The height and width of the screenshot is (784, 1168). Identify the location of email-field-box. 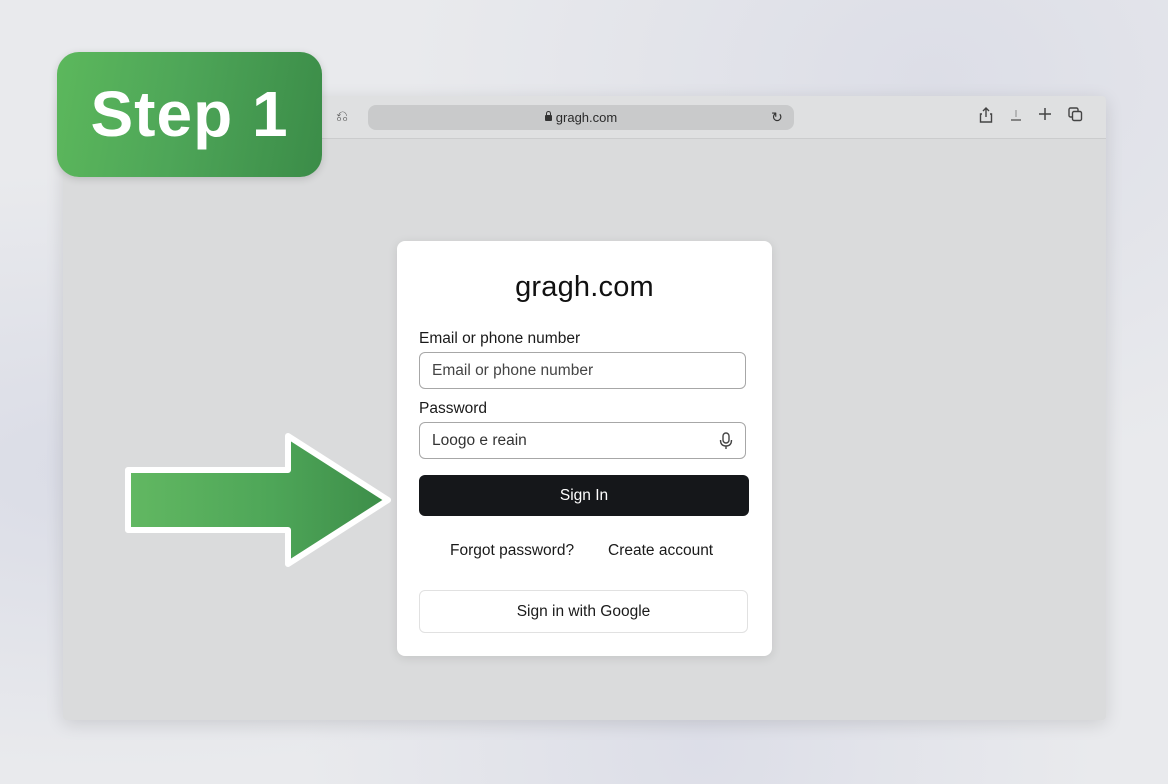
(582, 370).